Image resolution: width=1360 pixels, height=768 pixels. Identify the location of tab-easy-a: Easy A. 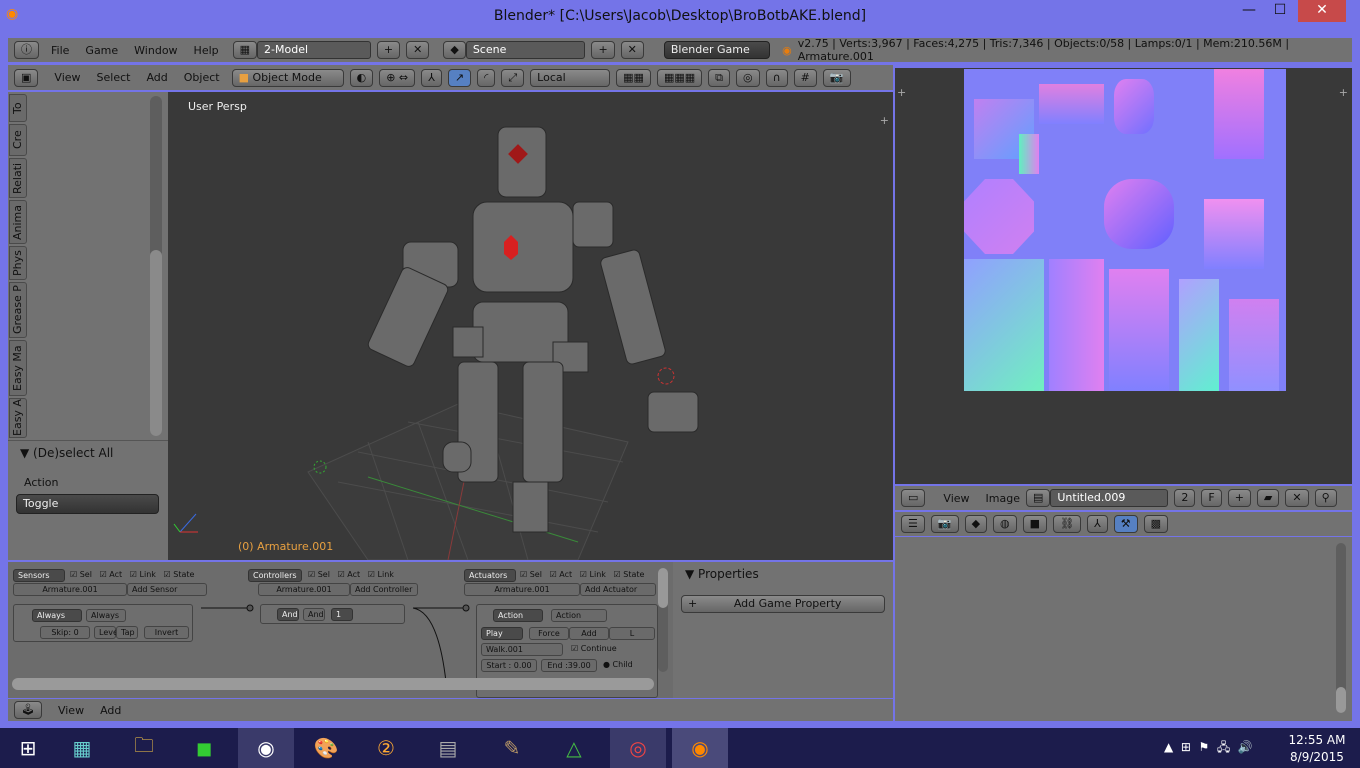
(18, 418).